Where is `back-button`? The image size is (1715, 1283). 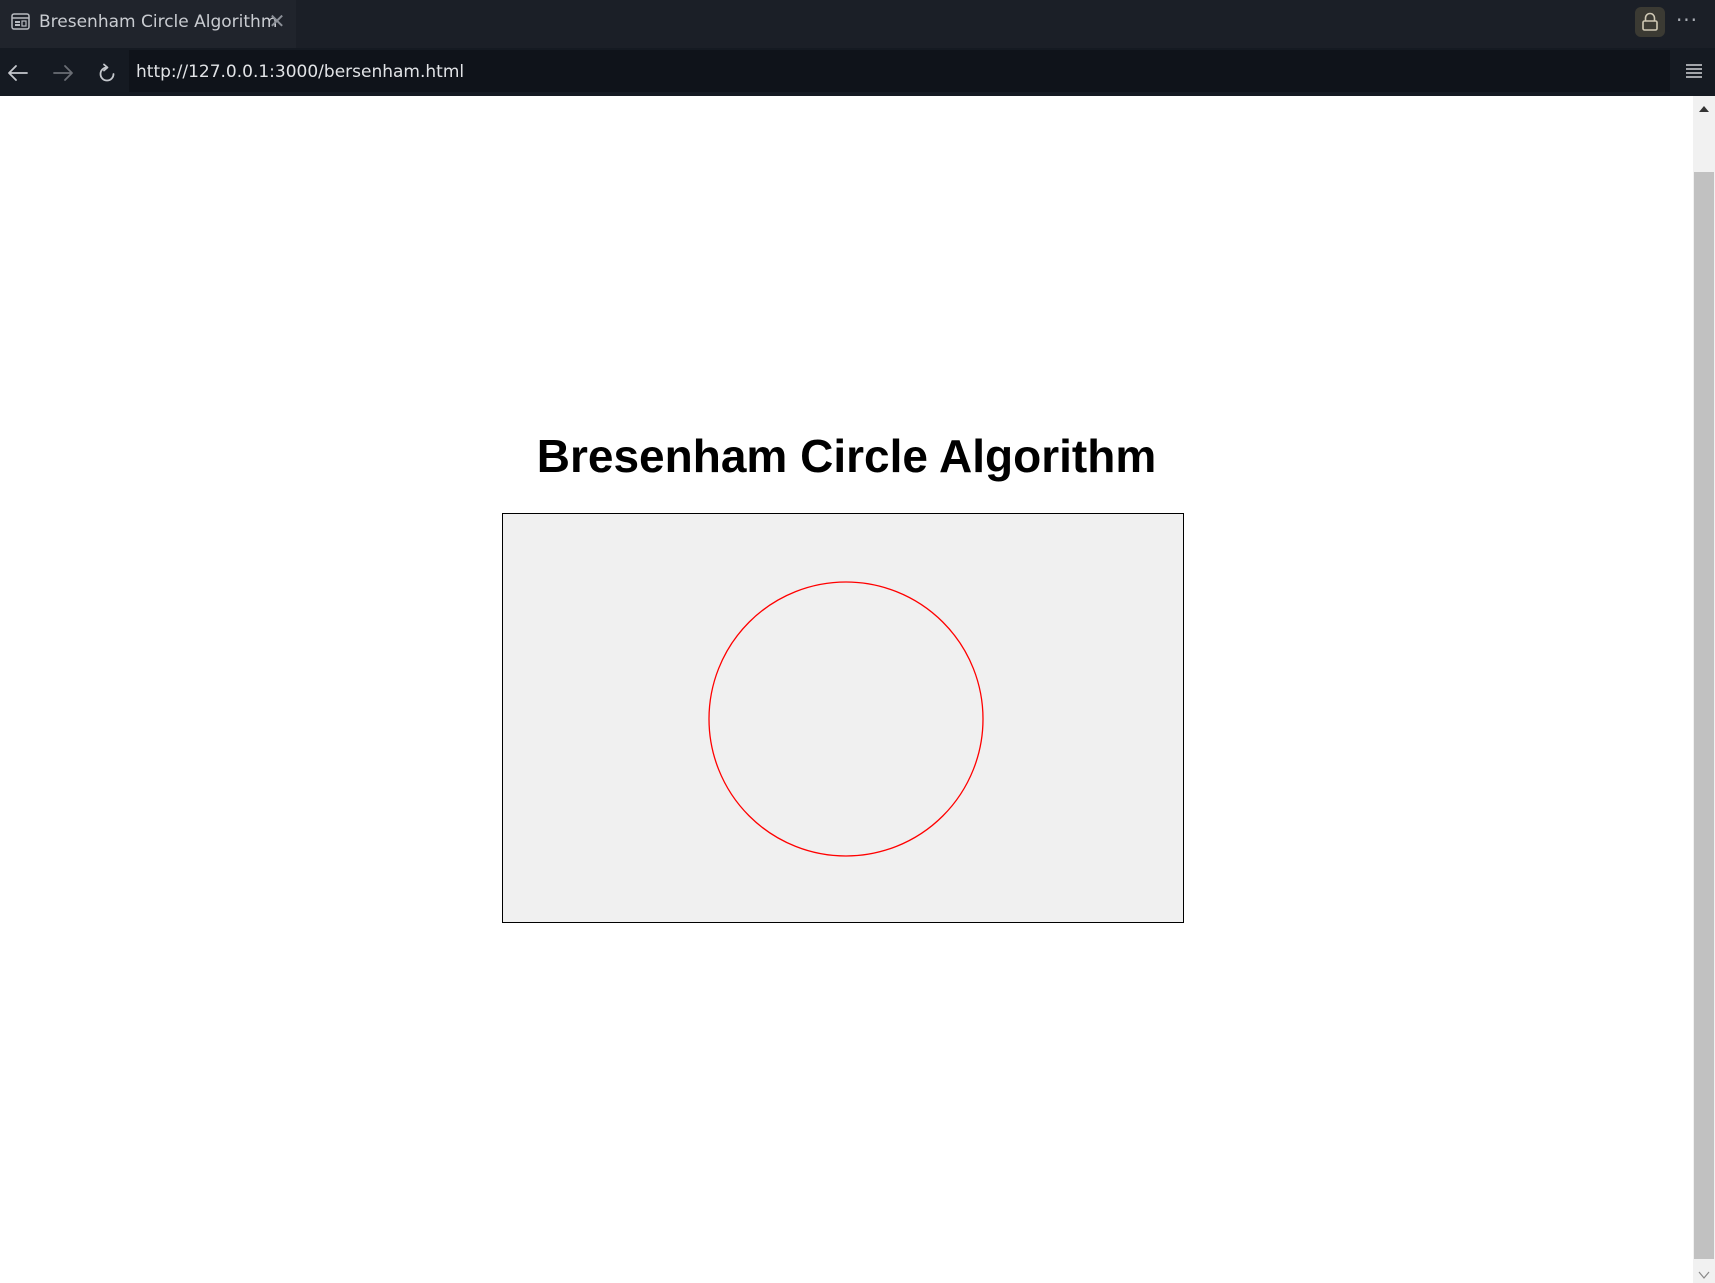
back-button is located at coordinates (18, 73).